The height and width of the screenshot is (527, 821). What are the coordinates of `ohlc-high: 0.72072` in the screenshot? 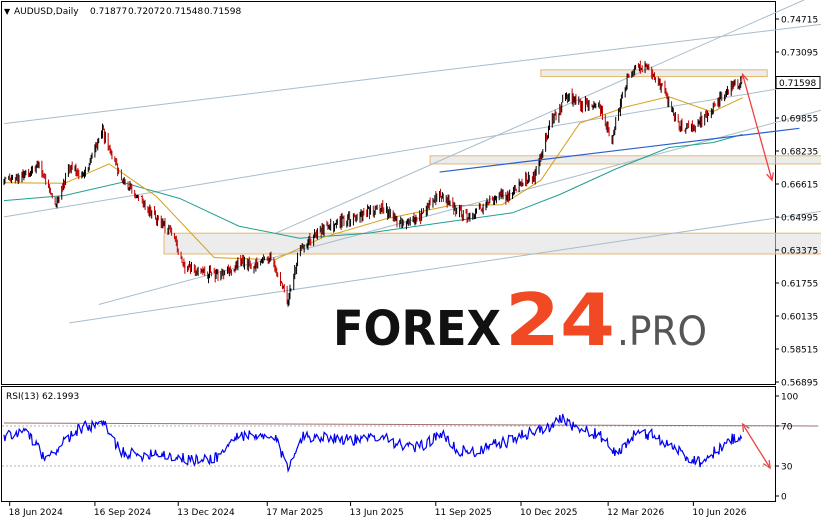 It's located at (146, 12).